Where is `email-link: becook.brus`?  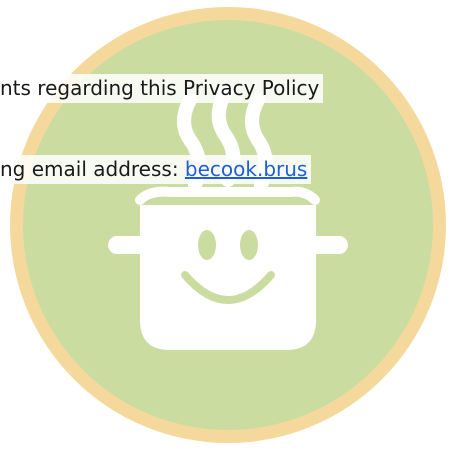 email-link: becook.brus is located at coordinates (246, 169).